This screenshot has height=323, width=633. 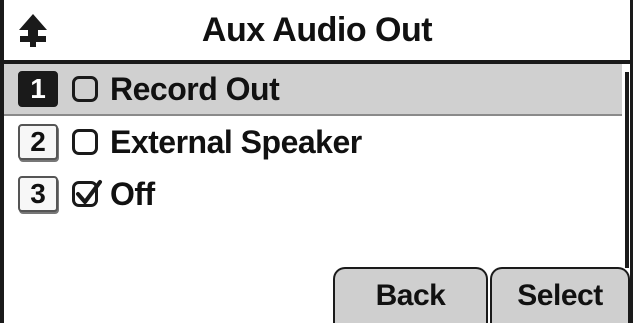 I want to click on checkbox-checked-icon, so click(x=87, y=193).